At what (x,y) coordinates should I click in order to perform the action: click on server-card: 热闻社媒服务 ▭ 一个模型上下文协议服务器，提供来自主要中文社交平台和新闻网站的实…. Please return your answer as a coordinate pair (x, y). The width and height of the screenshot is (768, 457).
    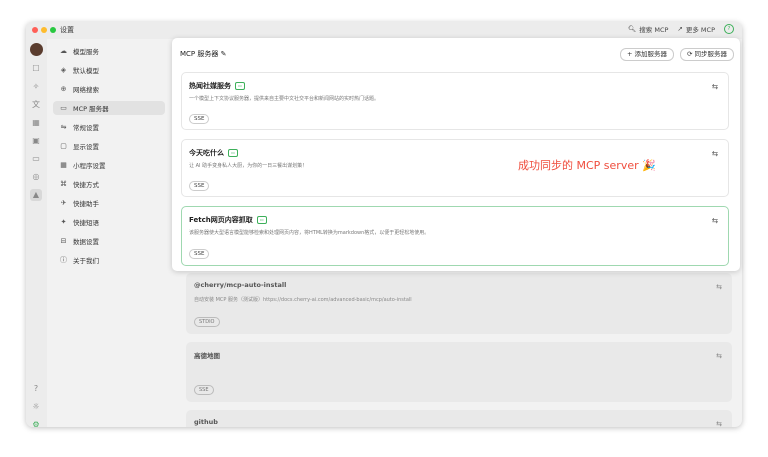
    Looking at the image, I should click on (455, 101).